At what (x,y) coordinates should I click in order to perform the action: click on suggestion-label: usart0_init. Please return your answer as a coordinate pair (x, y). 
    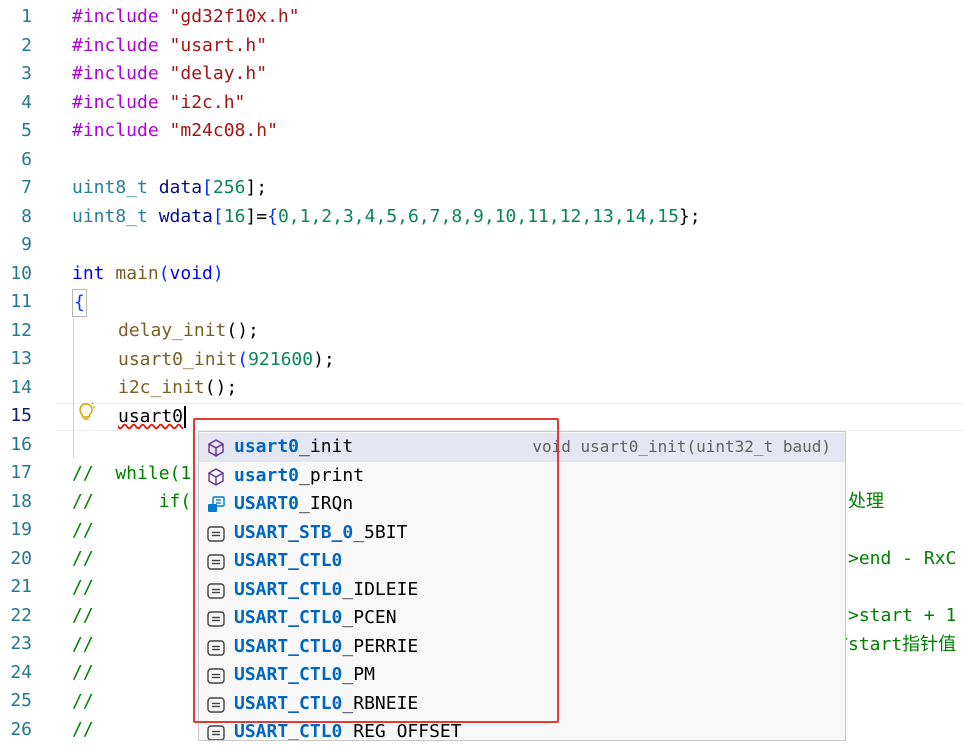
    Looking at the image, I should click on (294, 446).